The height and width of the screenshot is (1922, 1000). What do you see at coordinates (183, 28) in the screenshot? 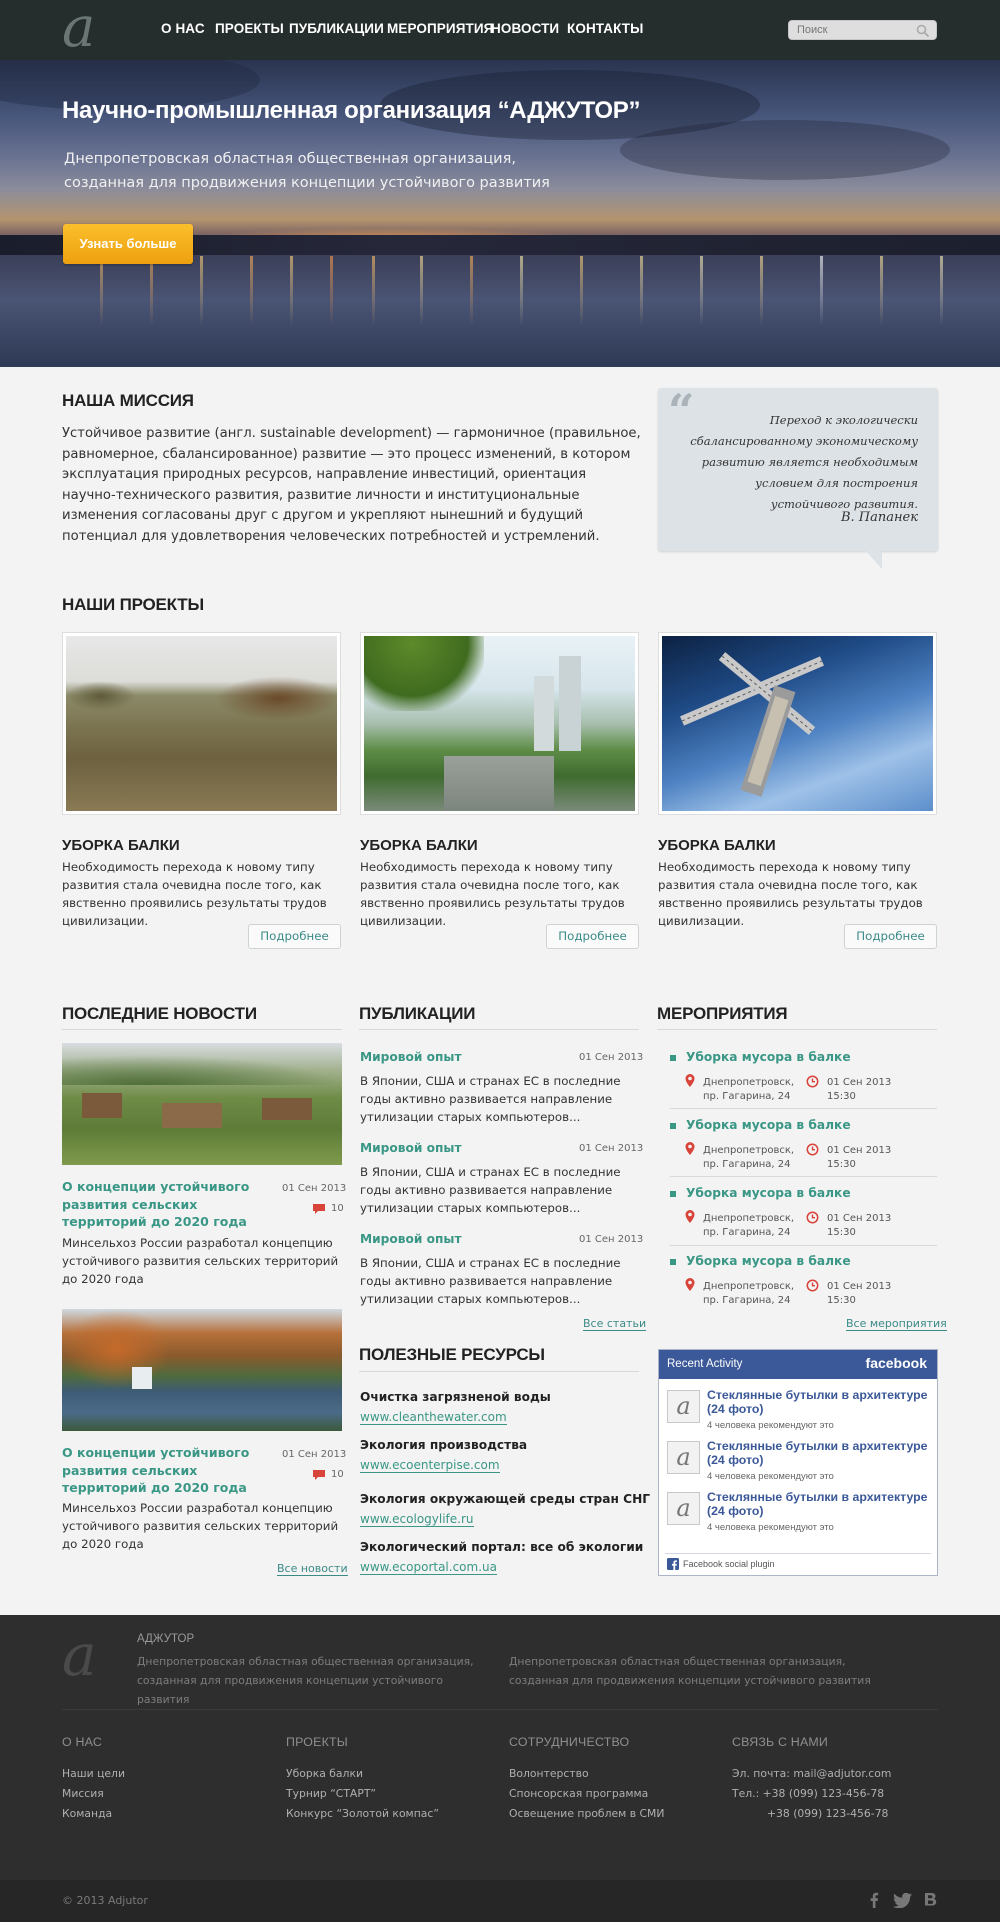
I see `nav-about: О НАС` at bounding box center [183, 28].